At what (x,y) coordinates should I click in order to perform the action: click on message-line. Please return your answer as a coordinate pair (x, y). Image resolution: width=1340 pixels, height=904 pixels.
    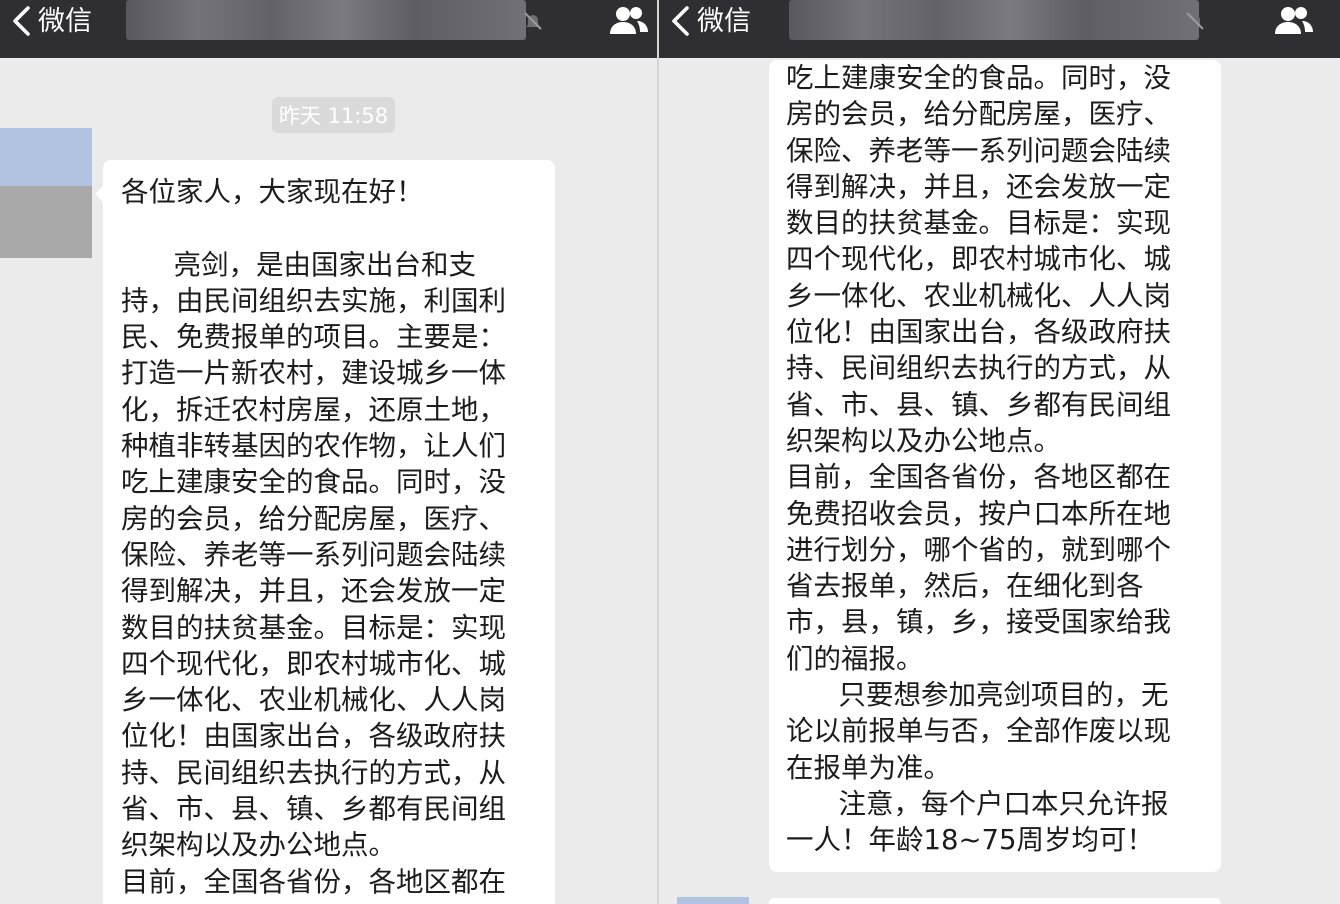
    Looking at the image, I should click on (338, 228).